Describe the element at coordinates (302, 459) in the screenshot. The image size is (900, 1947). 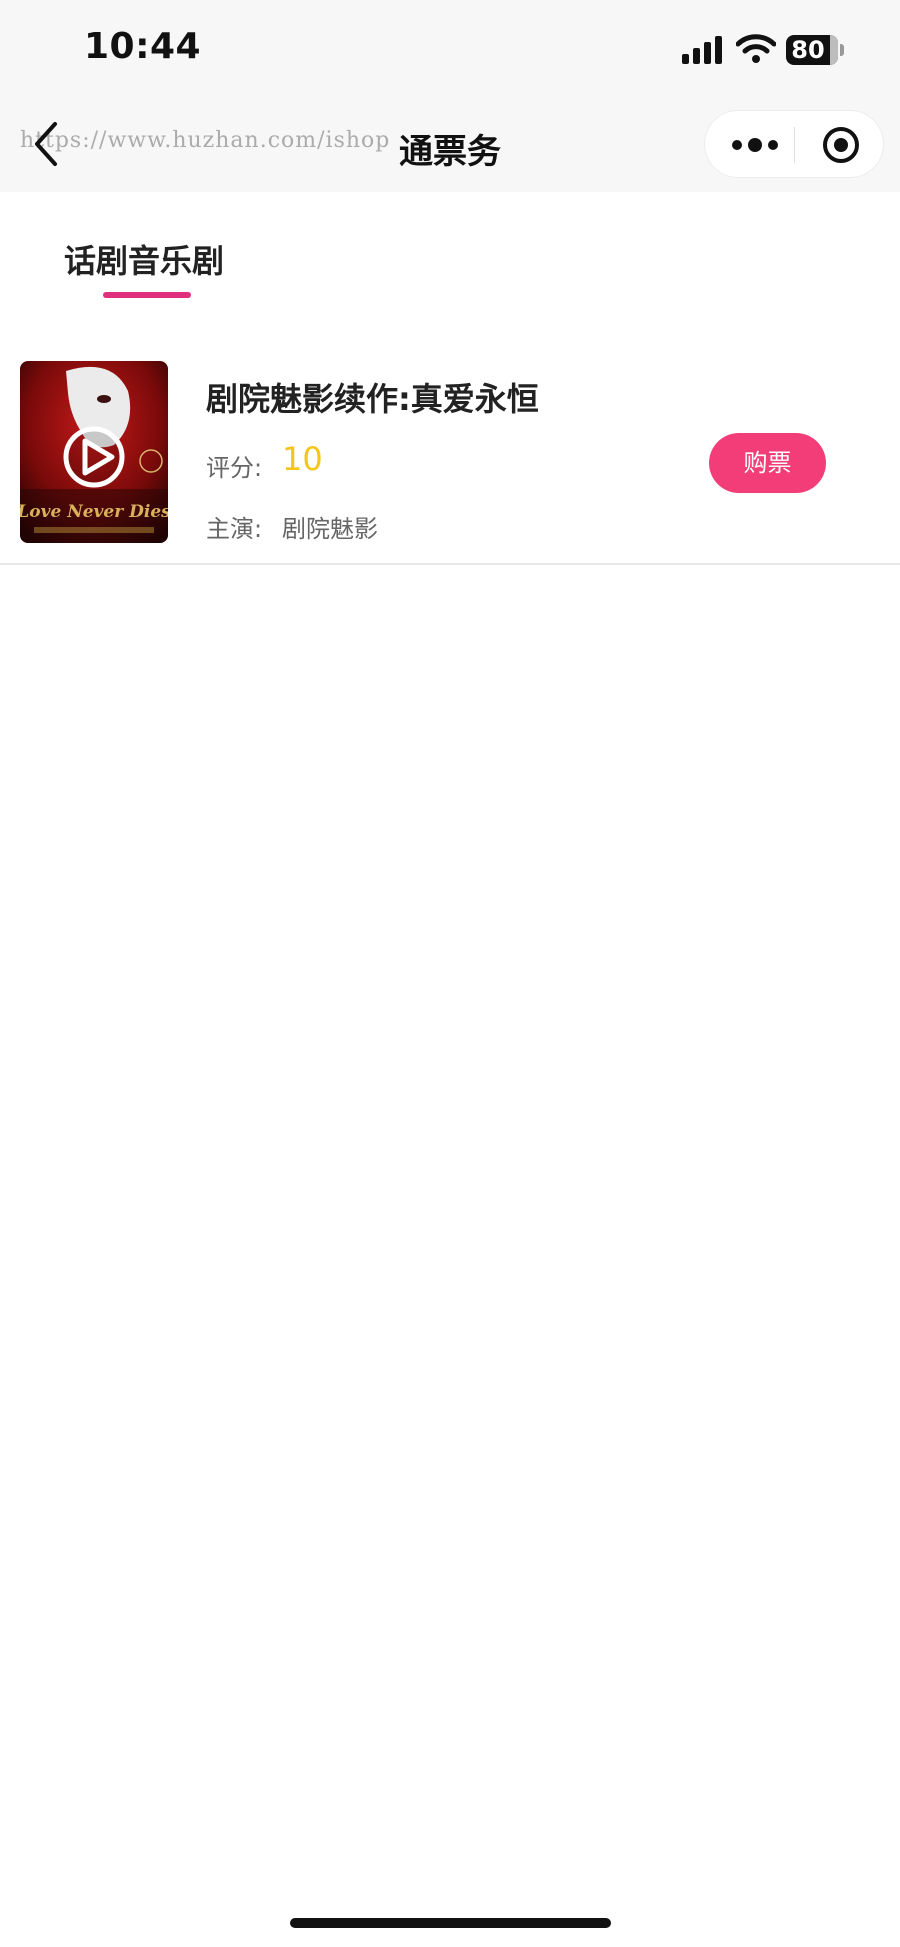
I see `rating-value: 10` at that location.